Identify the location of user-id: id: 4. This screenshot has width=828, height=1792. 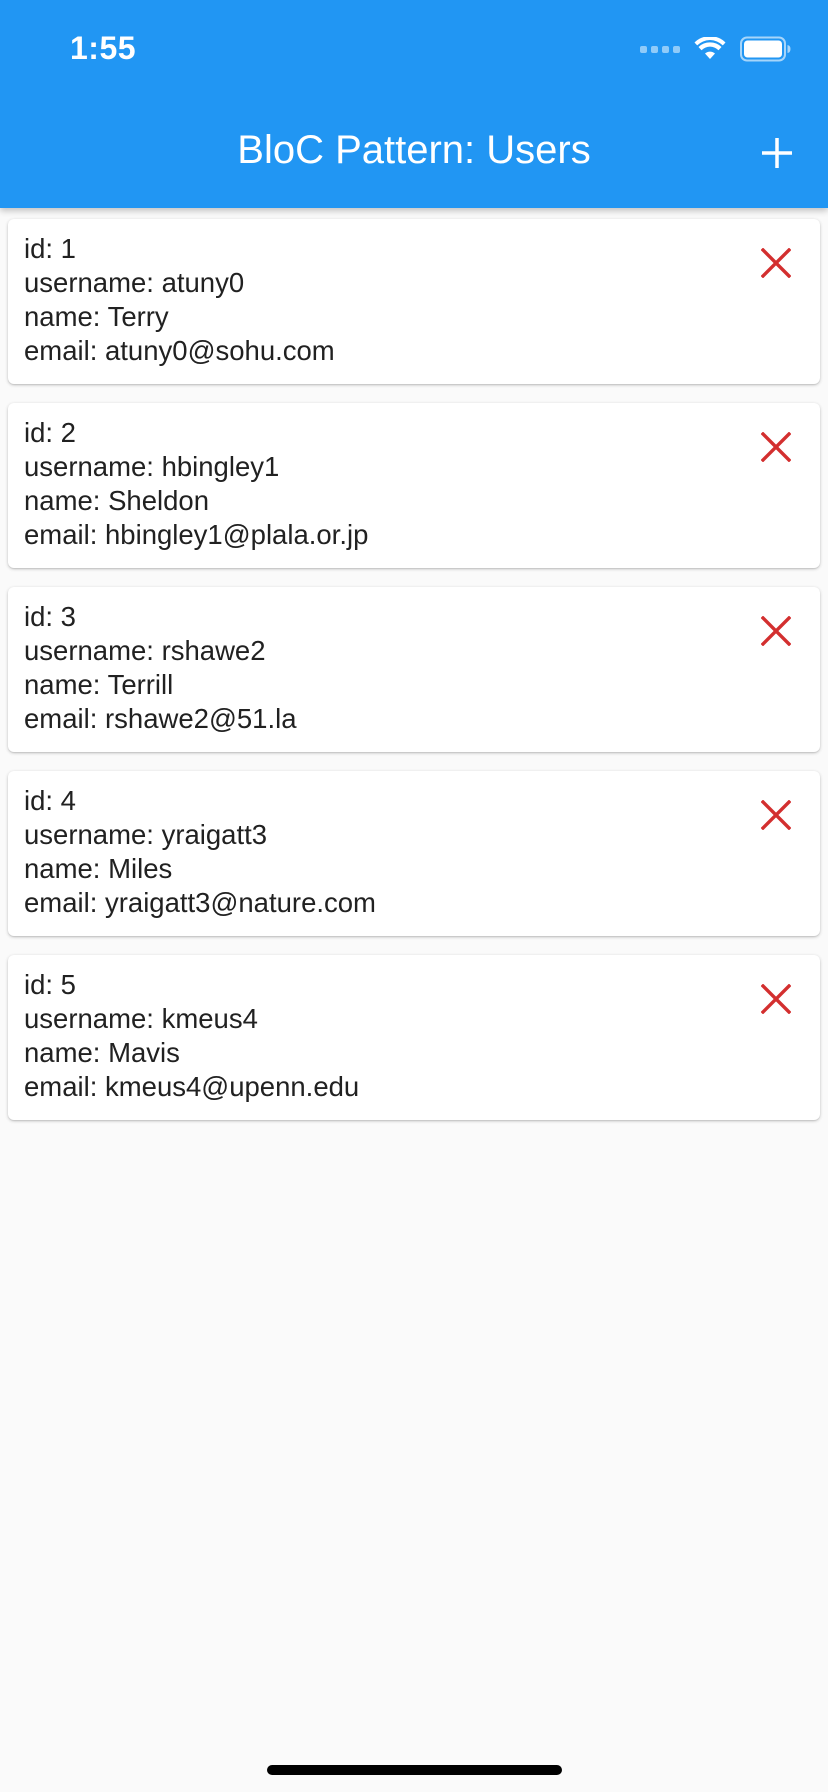
(50, 800).